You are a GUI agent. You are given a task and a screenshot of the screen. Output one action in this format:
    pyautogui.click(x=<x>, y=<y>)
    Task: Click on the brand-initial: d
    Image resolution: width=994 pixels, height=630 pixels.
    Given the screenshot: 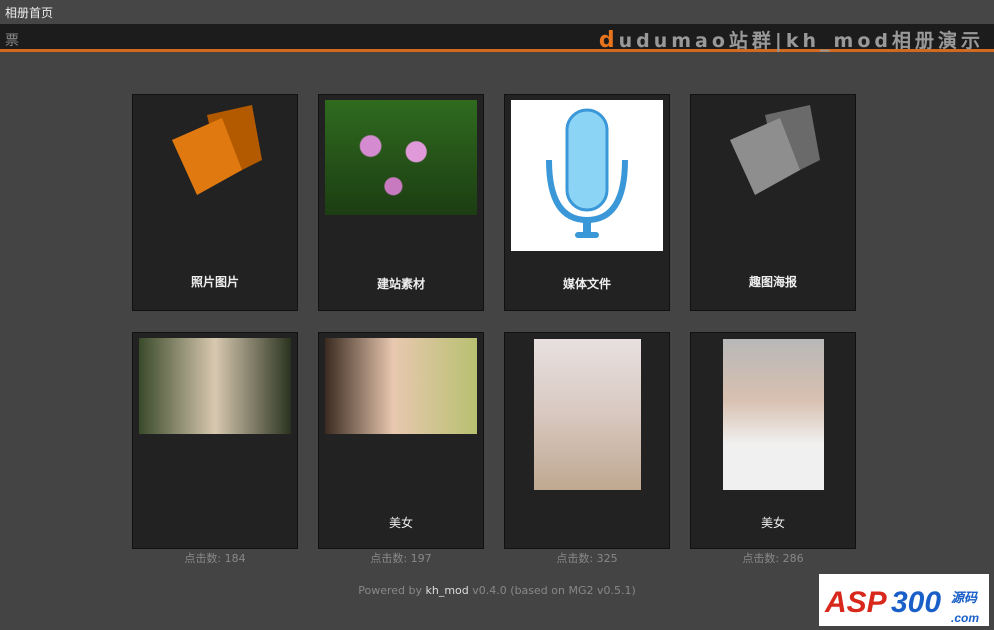 What is the action you would take?
    pyautogui.click(x=608, y=40)
    